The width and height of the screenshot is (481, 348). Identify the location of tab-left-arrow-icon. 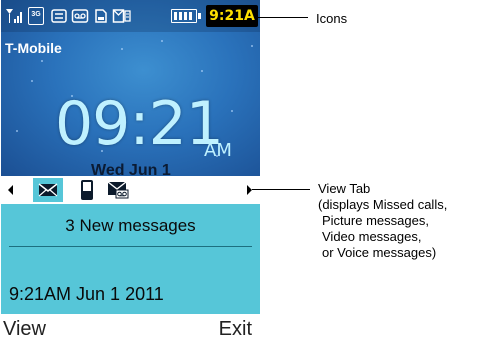
(10, 190).